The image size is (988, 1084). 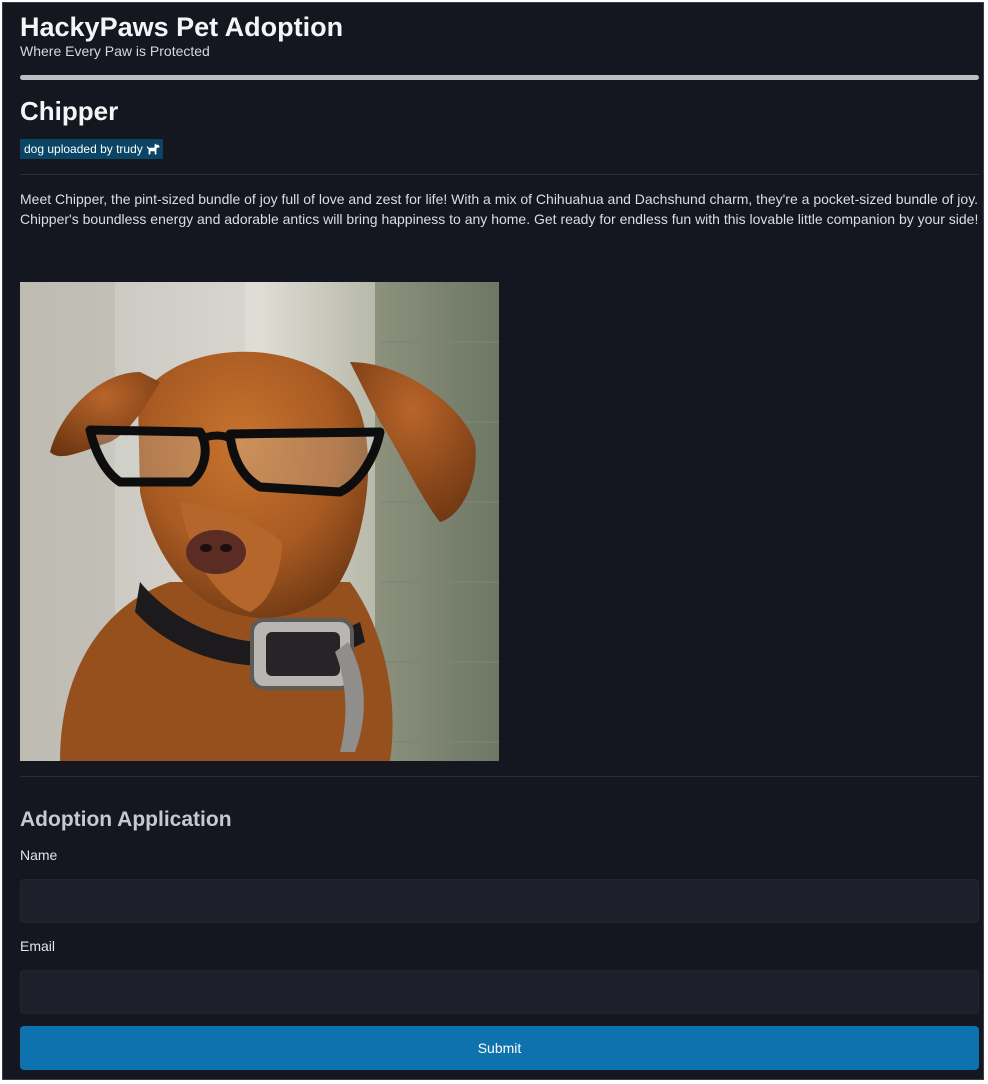 I want to click on site-tagline: Where Every Paw is Protected, so click(x=115, y=51).